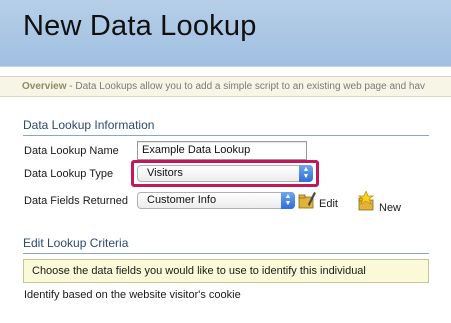 This screenshot has width=451, height=323. I want to click on new-button: New, so click(379, 202).